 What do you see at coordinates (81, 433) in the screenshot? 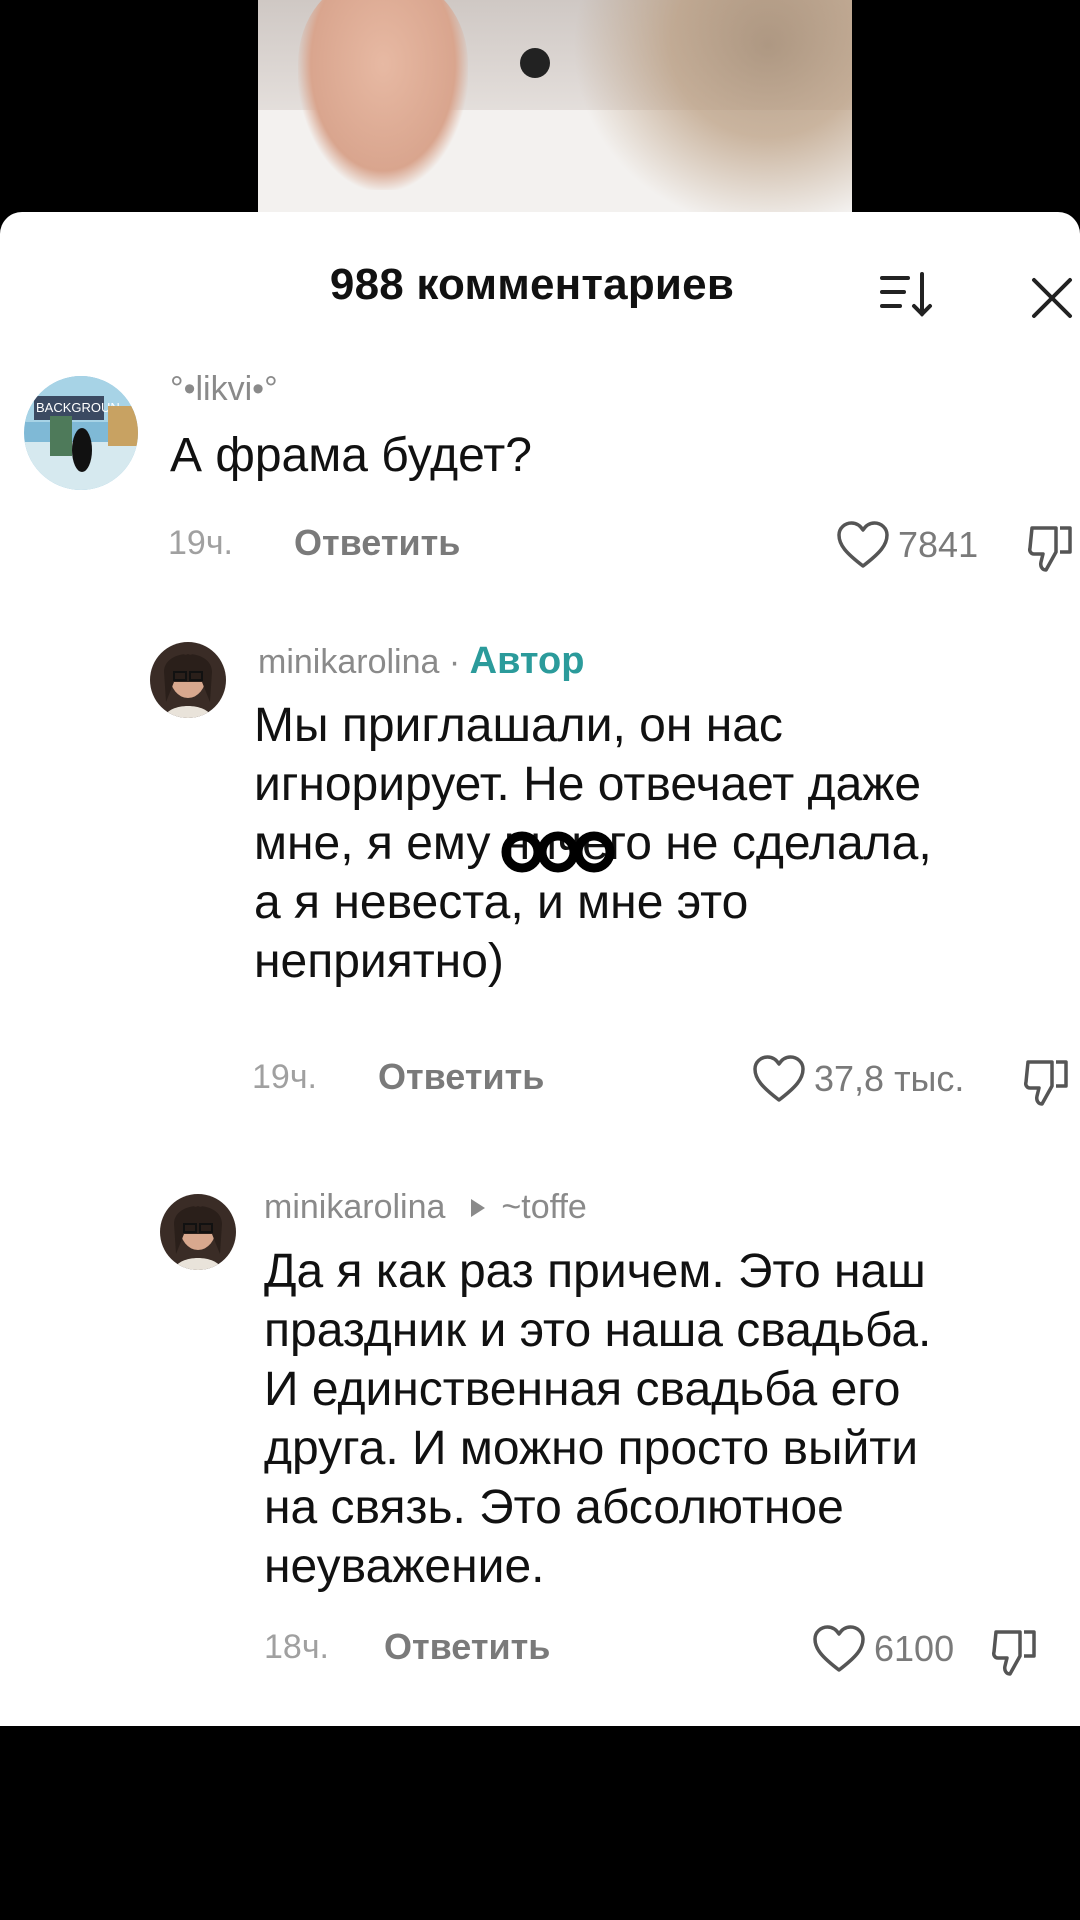
I see `avatar: BACKGROUN` at bounding box center [81, 433].